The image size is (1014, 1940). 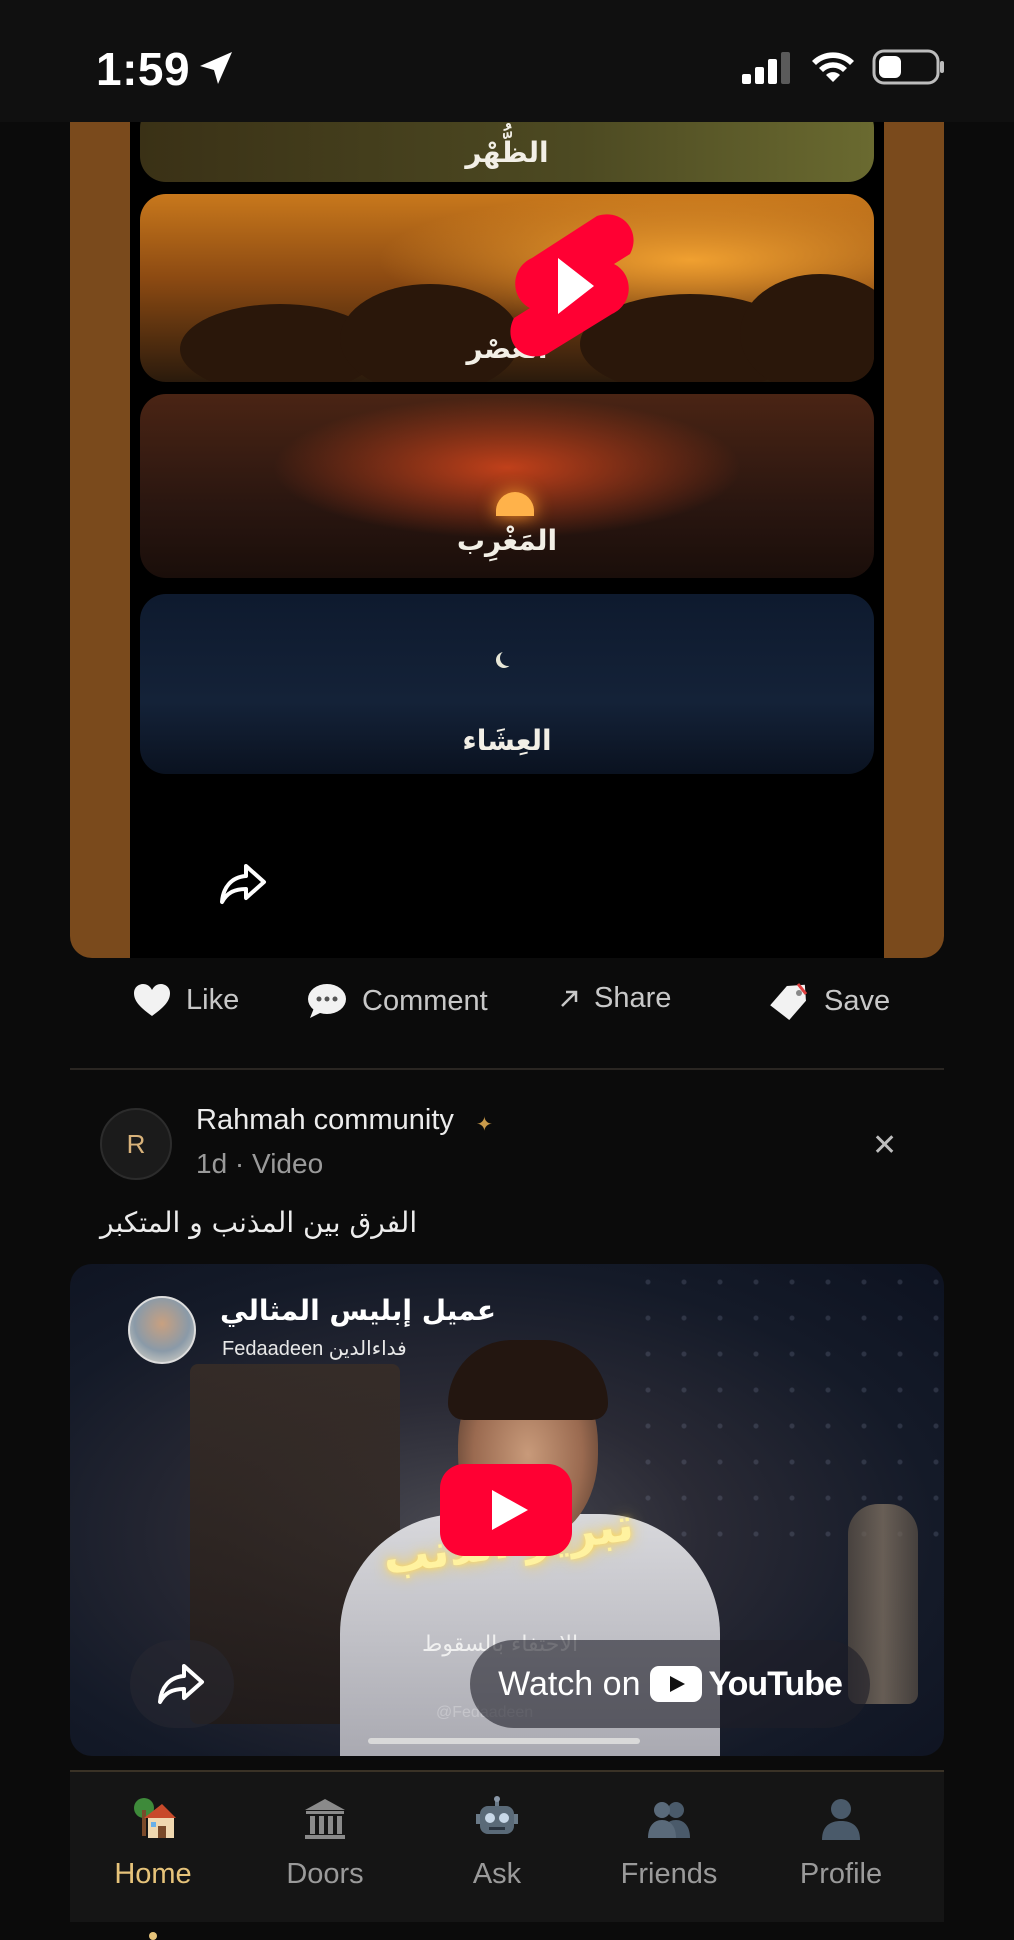 I want to click on youtube-logo: YouTube, so click(x=746, y=1684).